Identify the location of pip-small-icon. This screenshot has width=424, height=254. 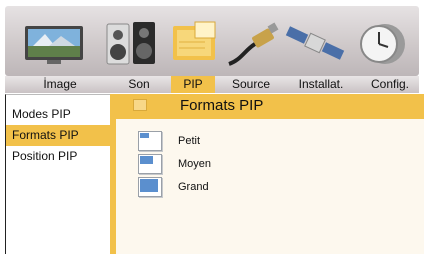
(150, 141).